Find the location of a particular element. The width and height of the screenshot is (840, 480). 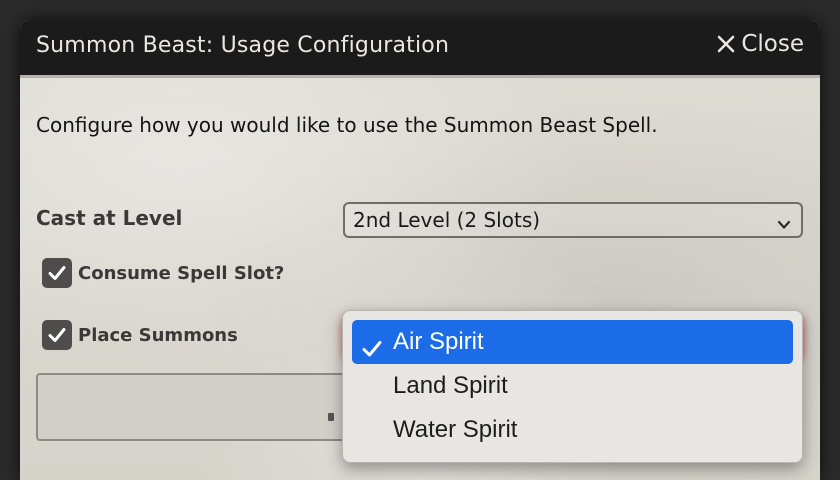

dialog-titlebar: Summon Beast: Usage Configuration Close is located at coordinates (420, 49).